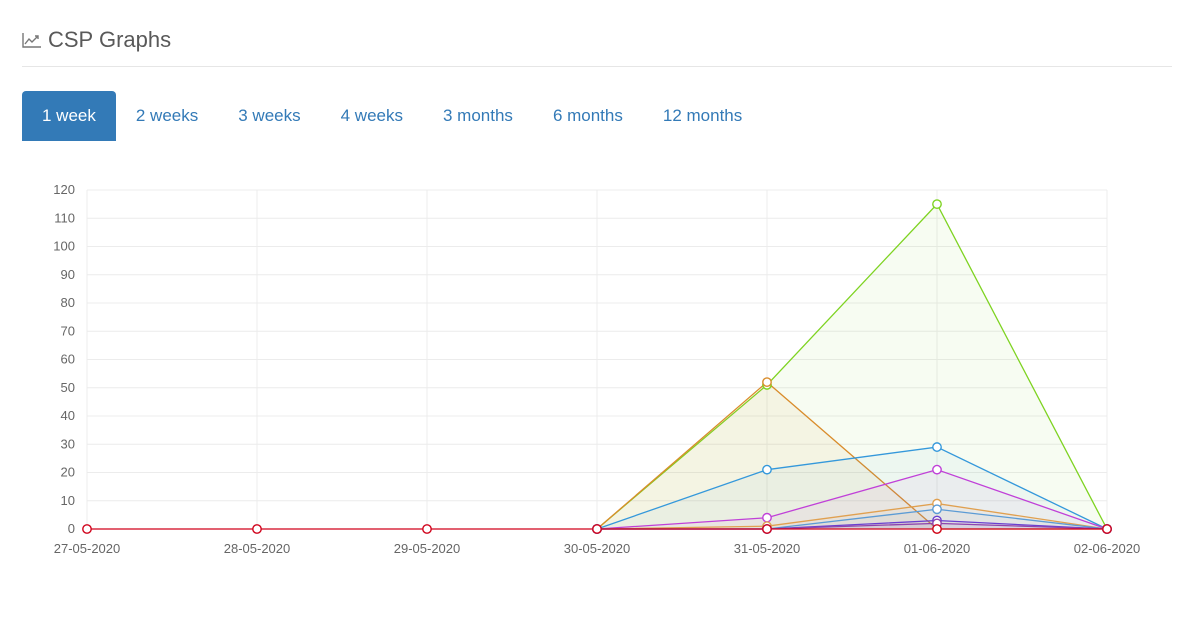  What do you see at coordinates (68, 274) in the screenshot?
I see `y-tick-label: 90` at bounding box center [68, 274].